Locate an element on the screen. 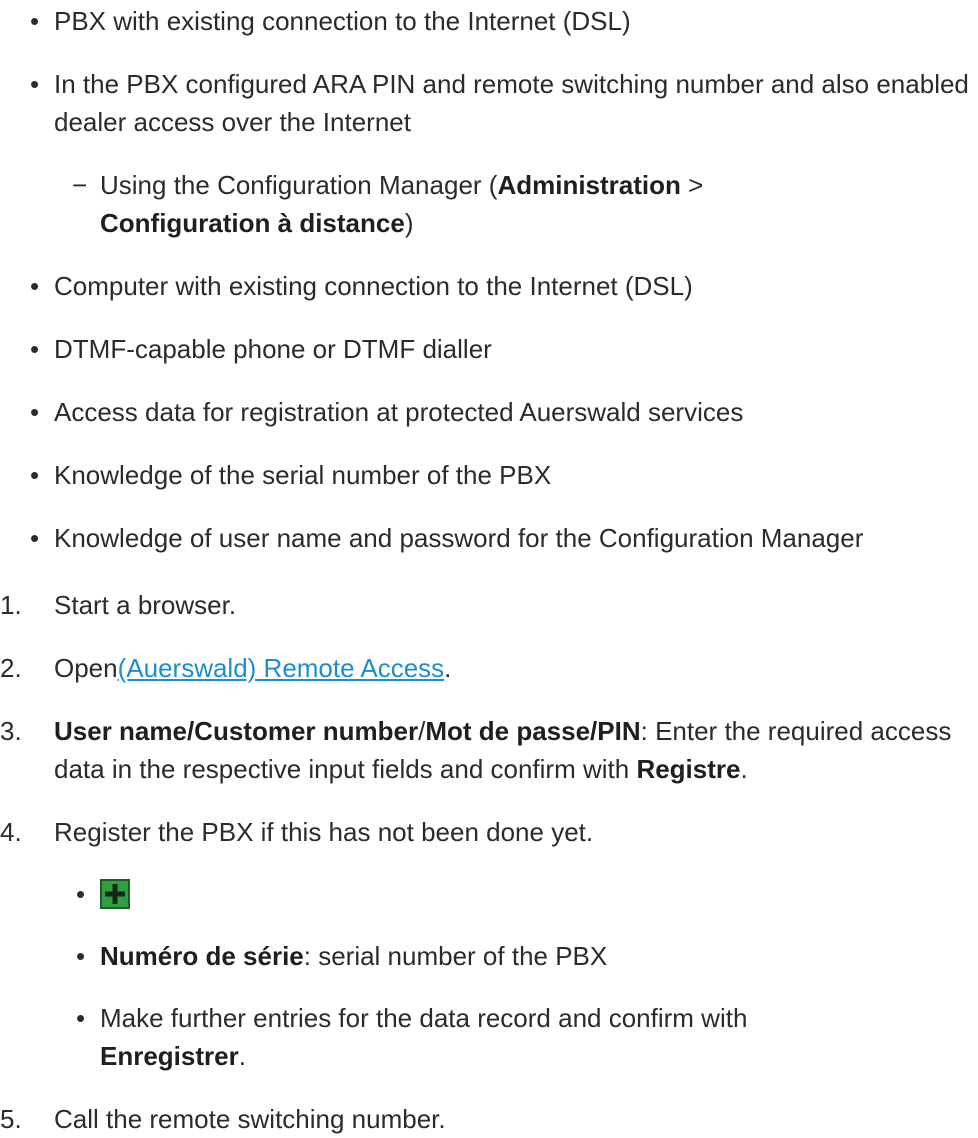 The height and width of the screenshot is (1138, 978). list-item: • DTMF-capable phone or DTMF dialler is located at coordinates (489, 349).